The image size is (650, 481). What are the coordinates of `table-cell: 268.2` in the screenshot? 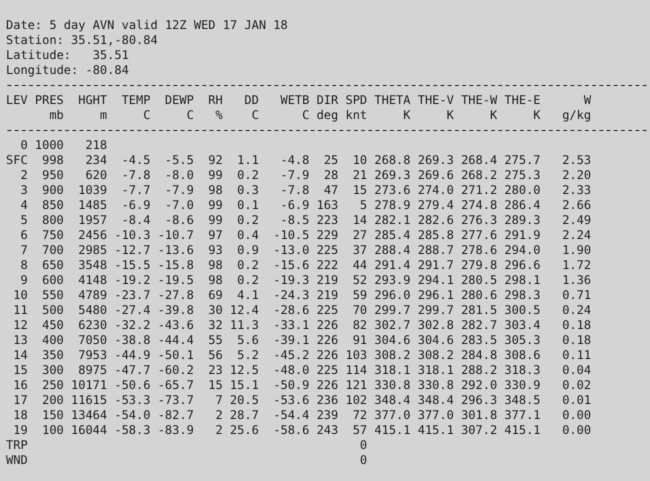 It's located at (479, 175).